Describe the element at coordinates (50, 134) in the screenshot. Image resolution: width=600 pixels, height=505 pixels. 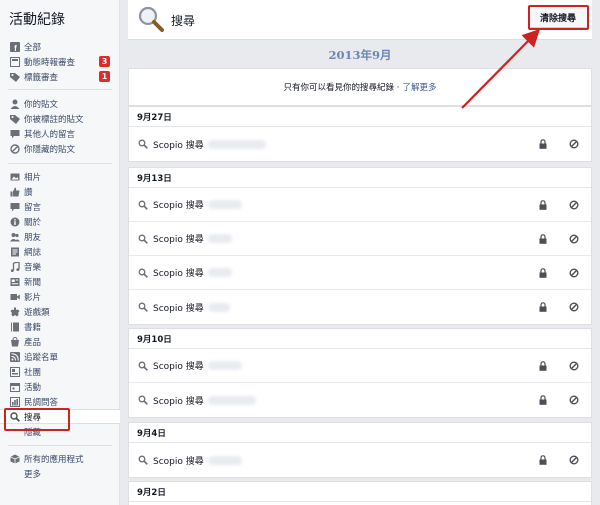
I see `sidebar-item-label: 其他人的留言` at that location.